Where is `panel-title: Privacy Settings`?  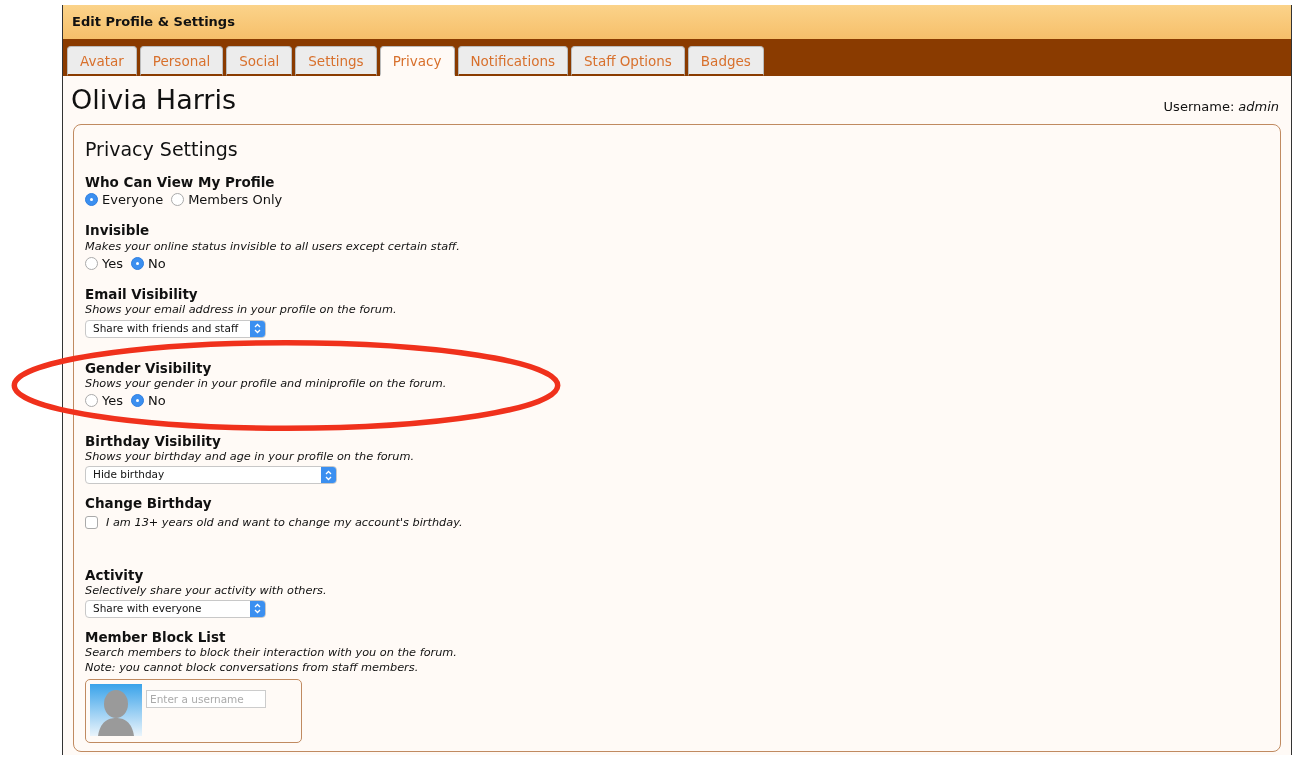 panel-title: Privacy Settings is located at coordinates (162, 150).